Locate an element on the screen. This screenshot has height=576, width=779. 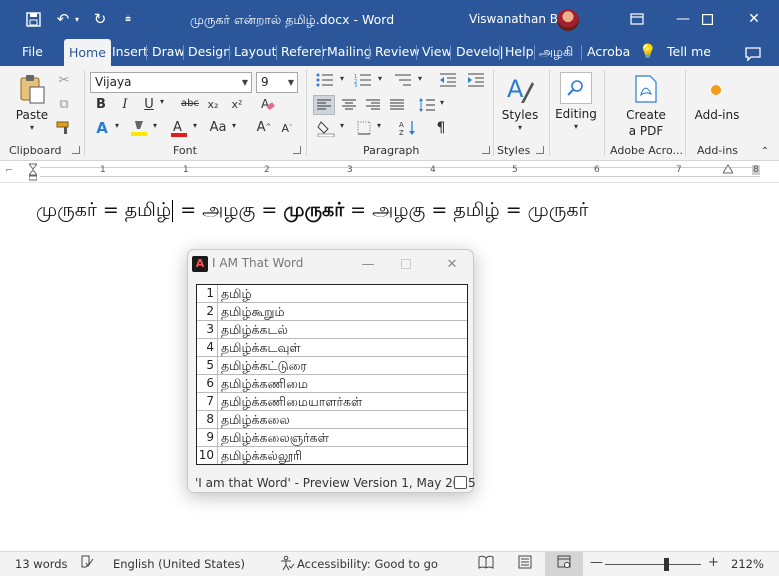
list-item: 9 தமிழ்க்கலைஞர்கள் is located at coordinates (332, 438).